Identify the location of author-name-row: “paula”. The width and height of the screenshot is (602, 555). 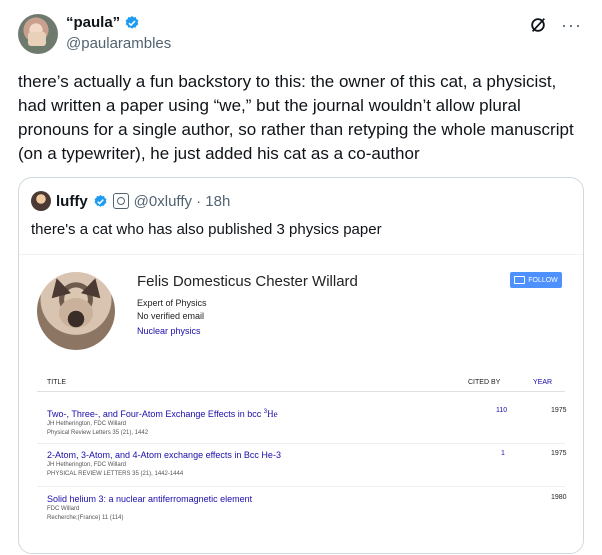
(103, 22).